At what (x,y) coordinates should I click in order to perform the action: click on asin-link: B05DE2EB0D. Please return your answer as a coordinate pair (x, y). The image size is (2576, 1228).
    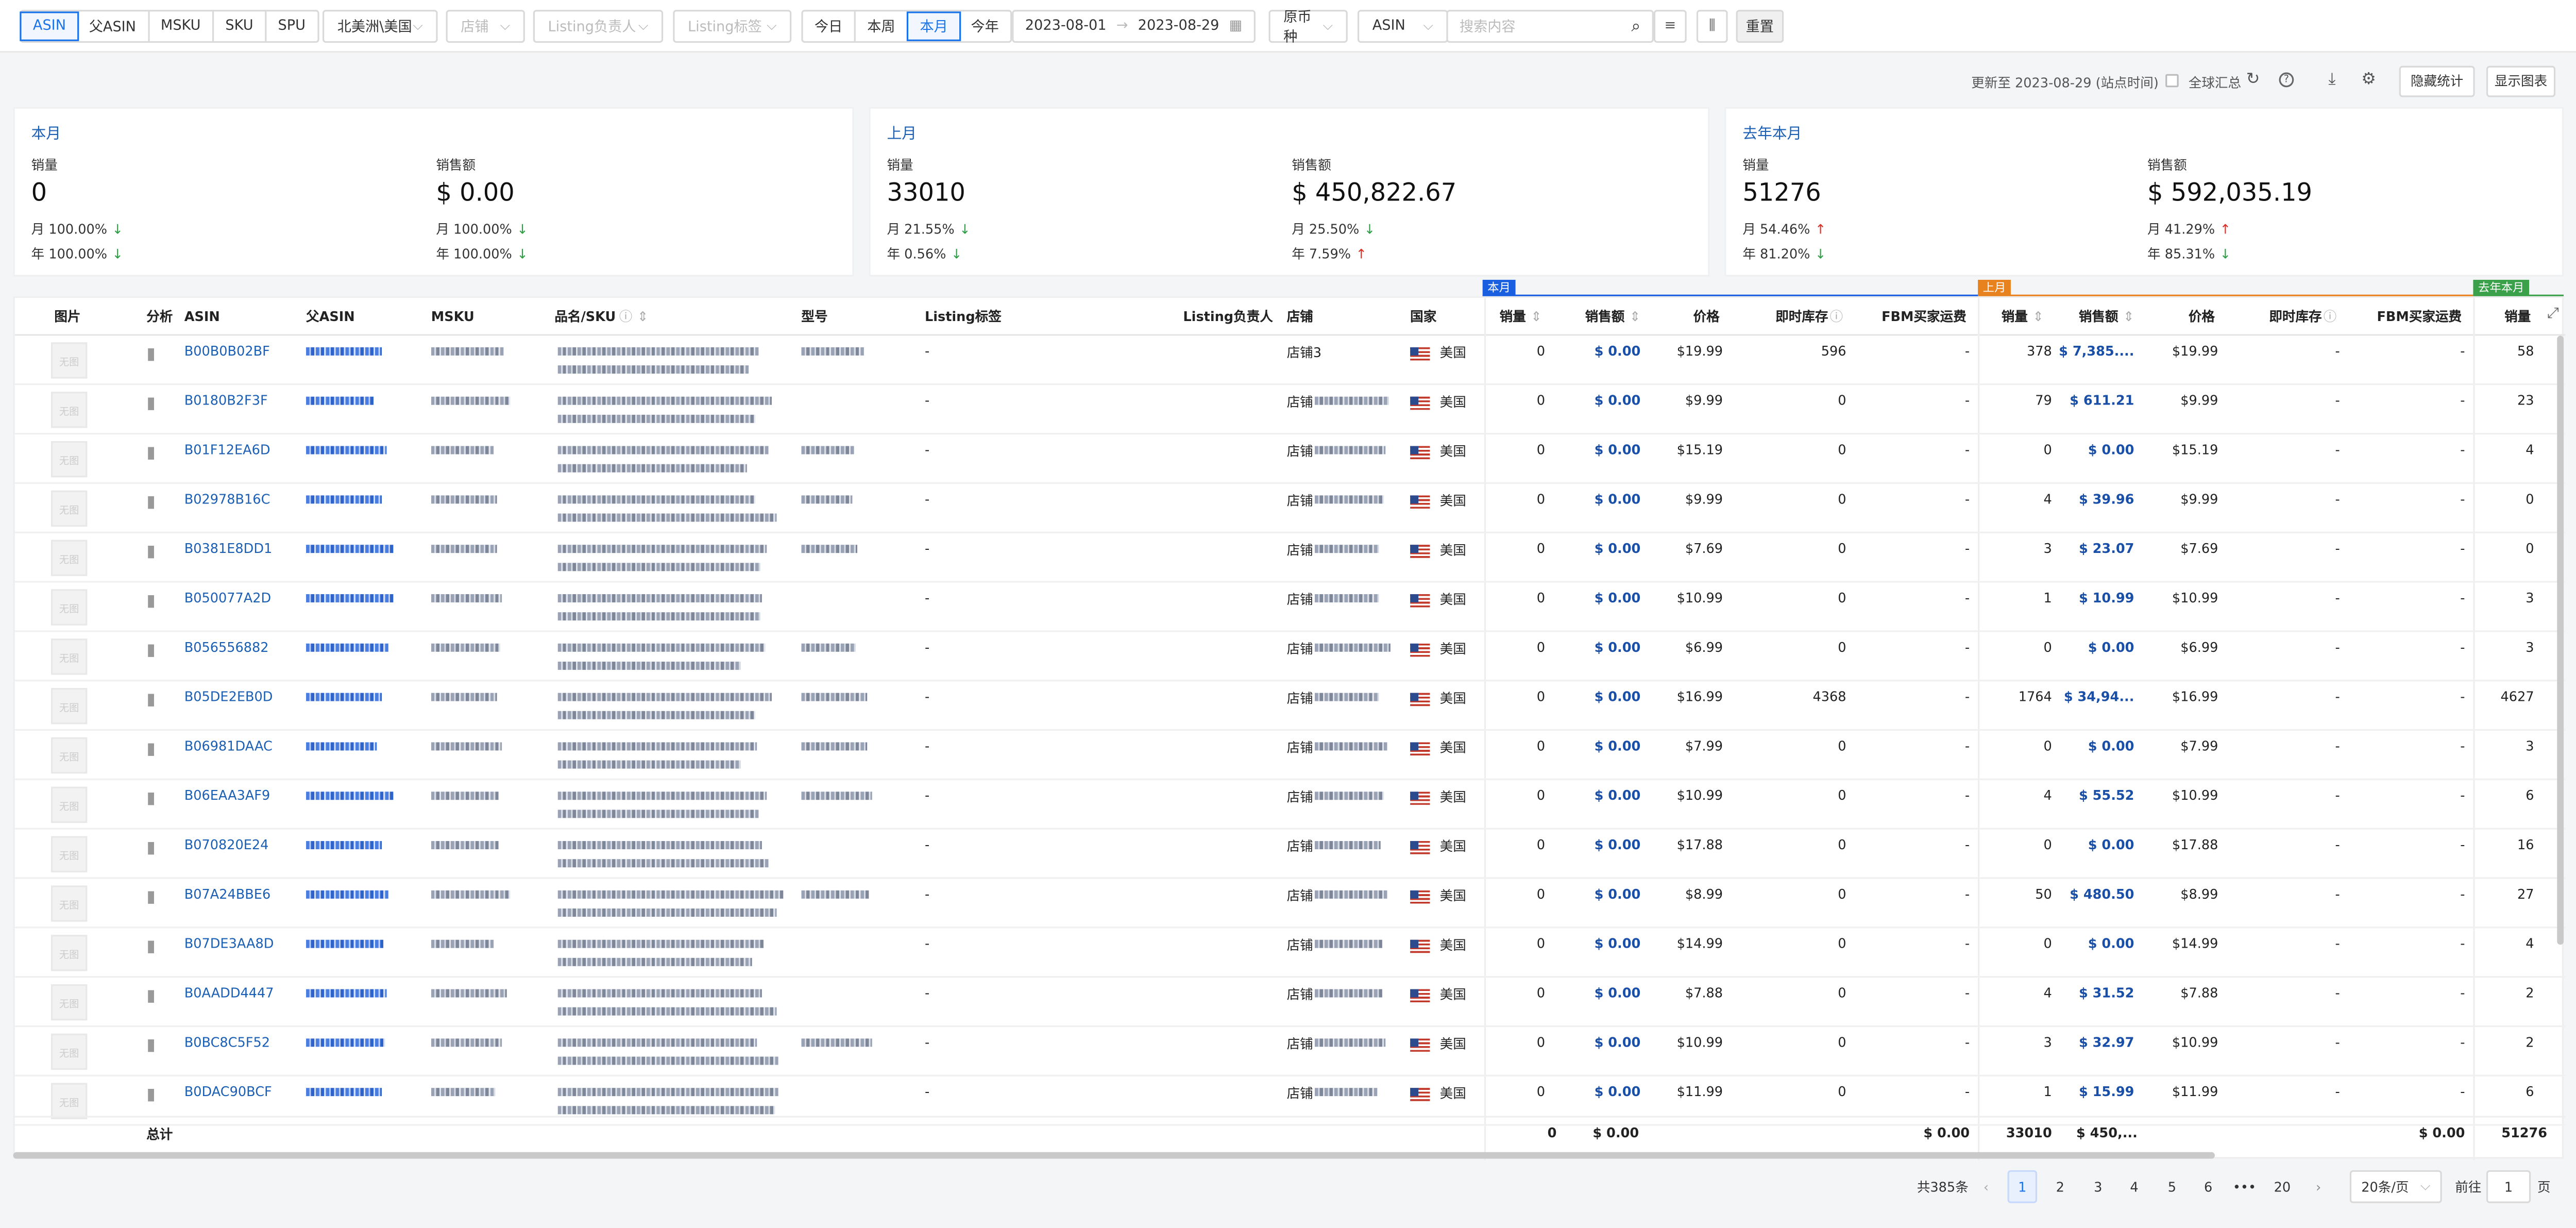
    Looking at the image, I should click on (228, 696).